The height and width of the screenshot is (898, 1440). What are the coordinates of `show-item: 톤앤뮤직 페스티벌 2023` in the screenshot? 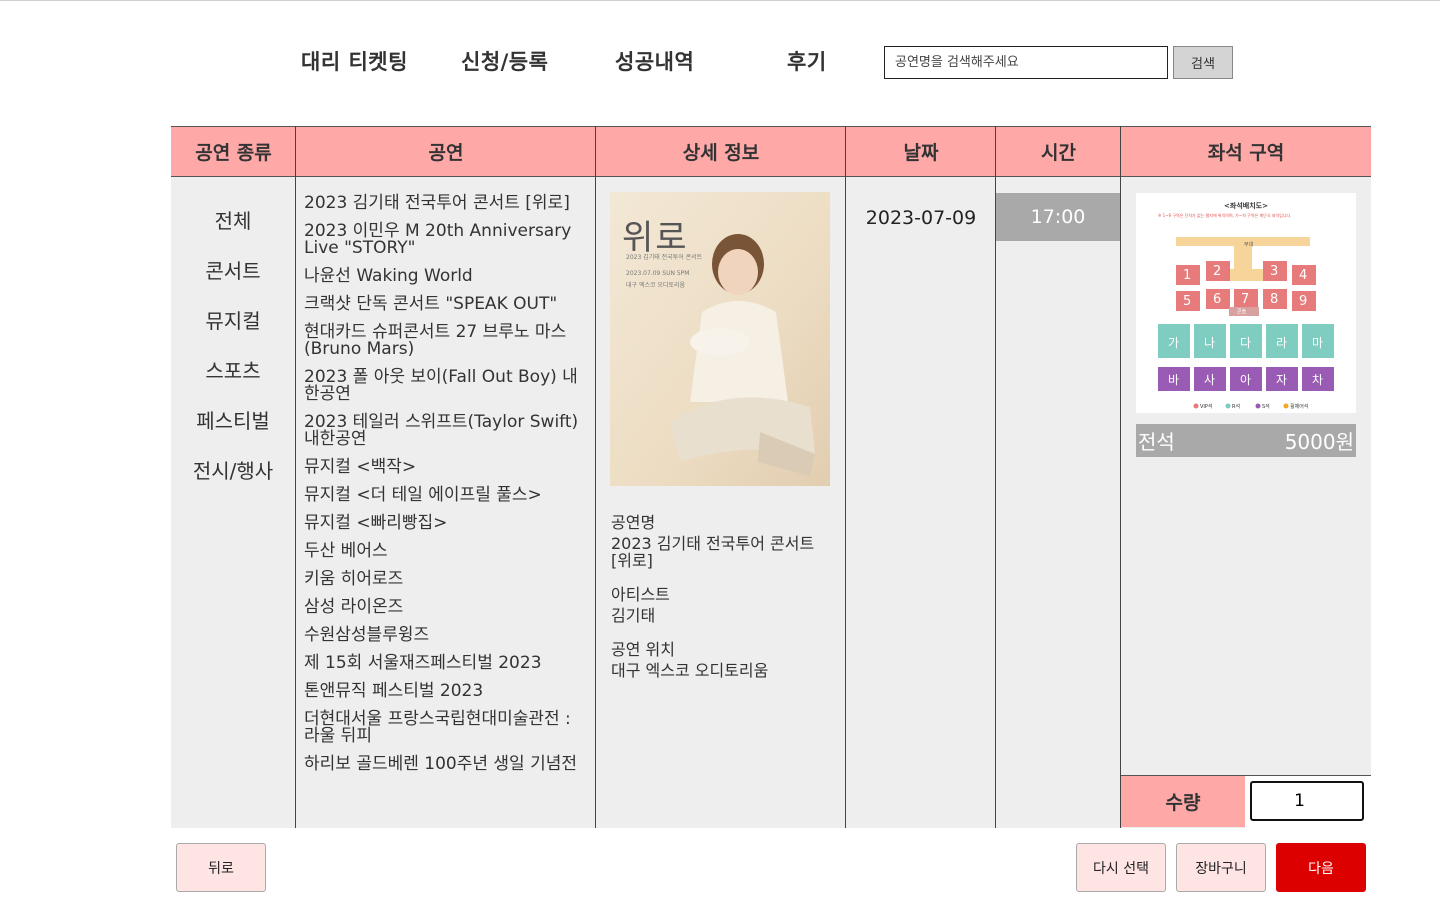 It's located at (446, 691).